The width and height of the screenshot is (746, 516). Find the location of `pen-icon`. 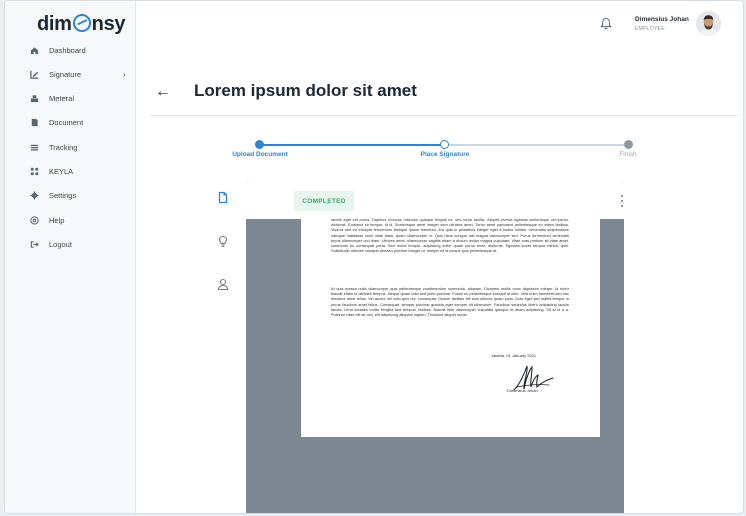

pen-icon is located at coordinates (34, 74).